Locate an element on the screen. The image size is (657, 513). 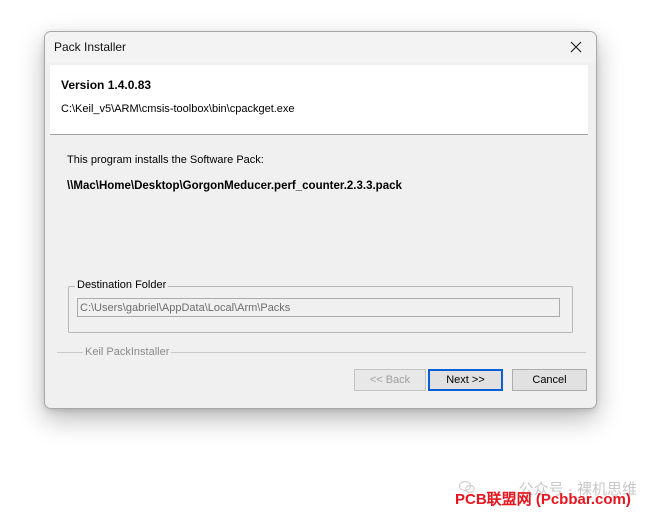
destination-folder-legend: Destination Folder is located at coordinates (122, 285).